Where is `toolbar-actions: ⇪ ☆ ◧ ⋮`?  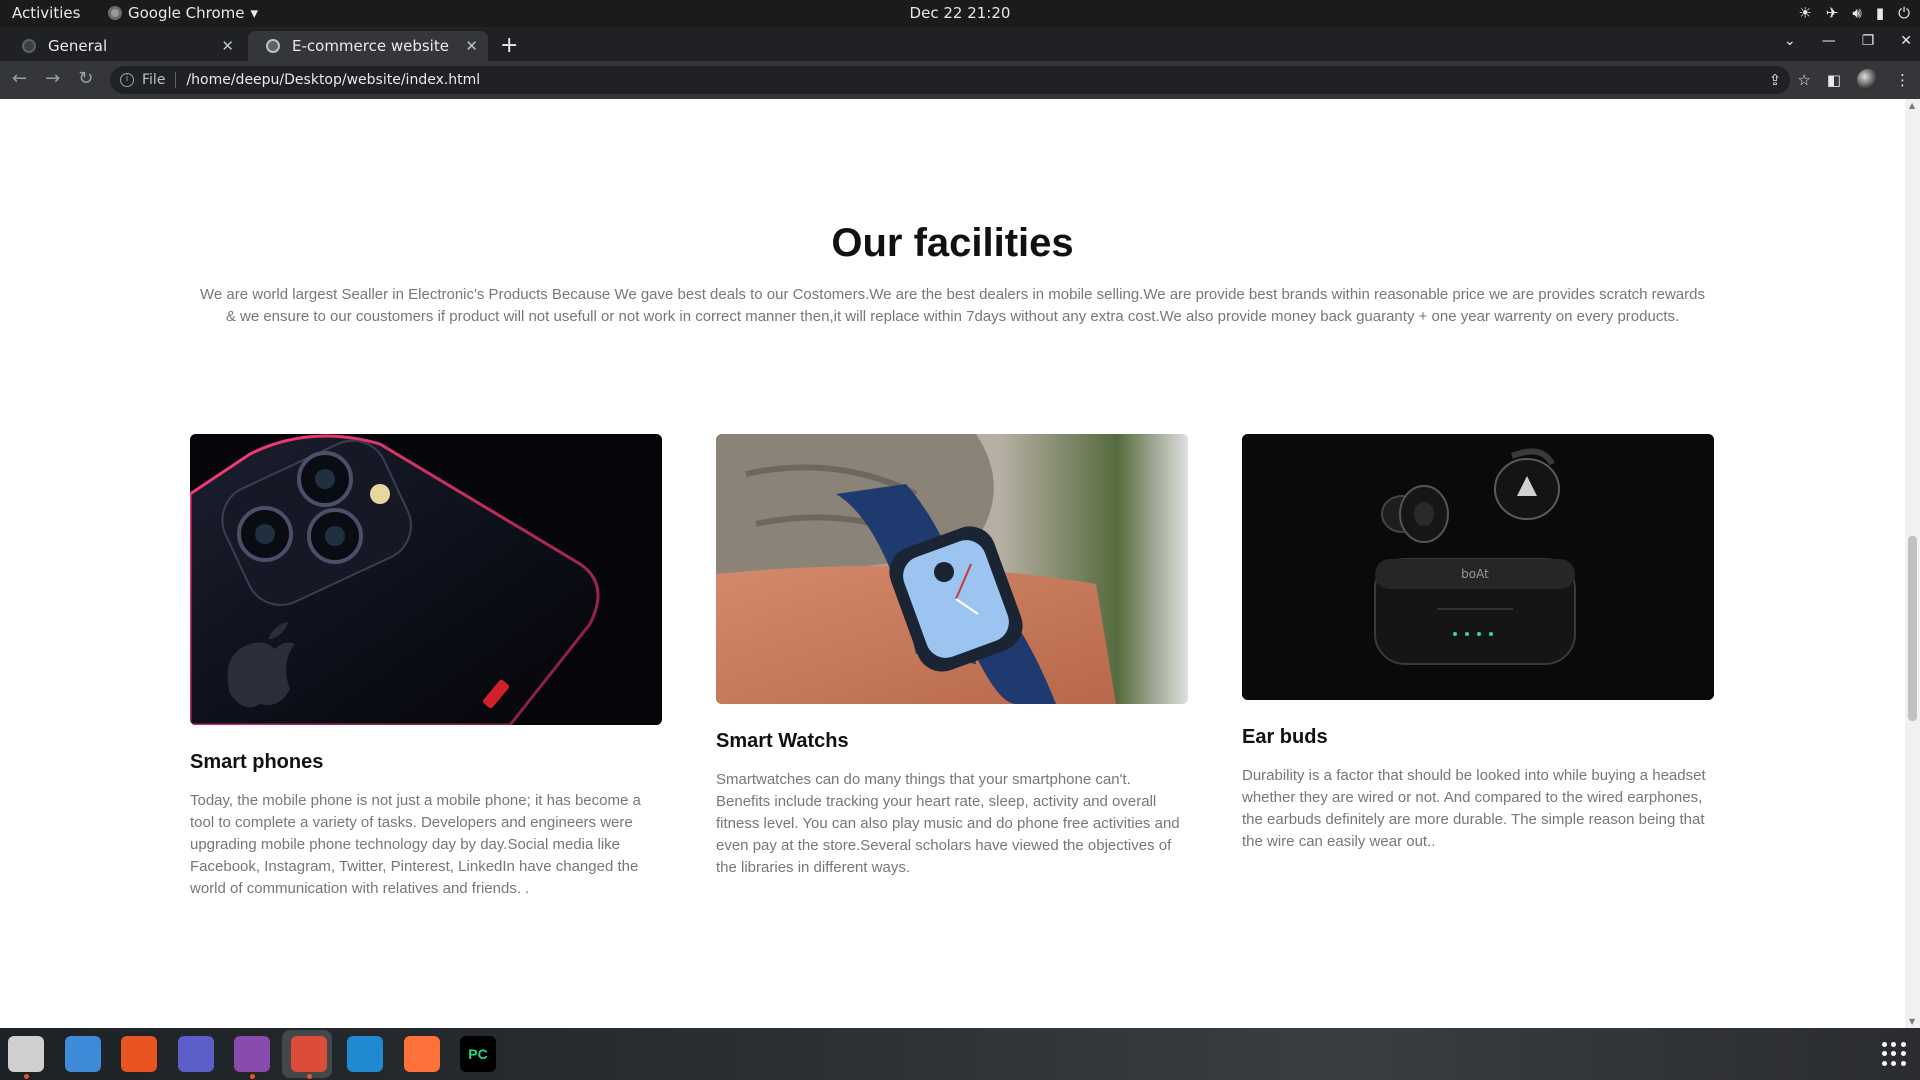 toolbar-actions: ⇪ ☆ ◧ ⋮ is located at coordinates (1839, 80).